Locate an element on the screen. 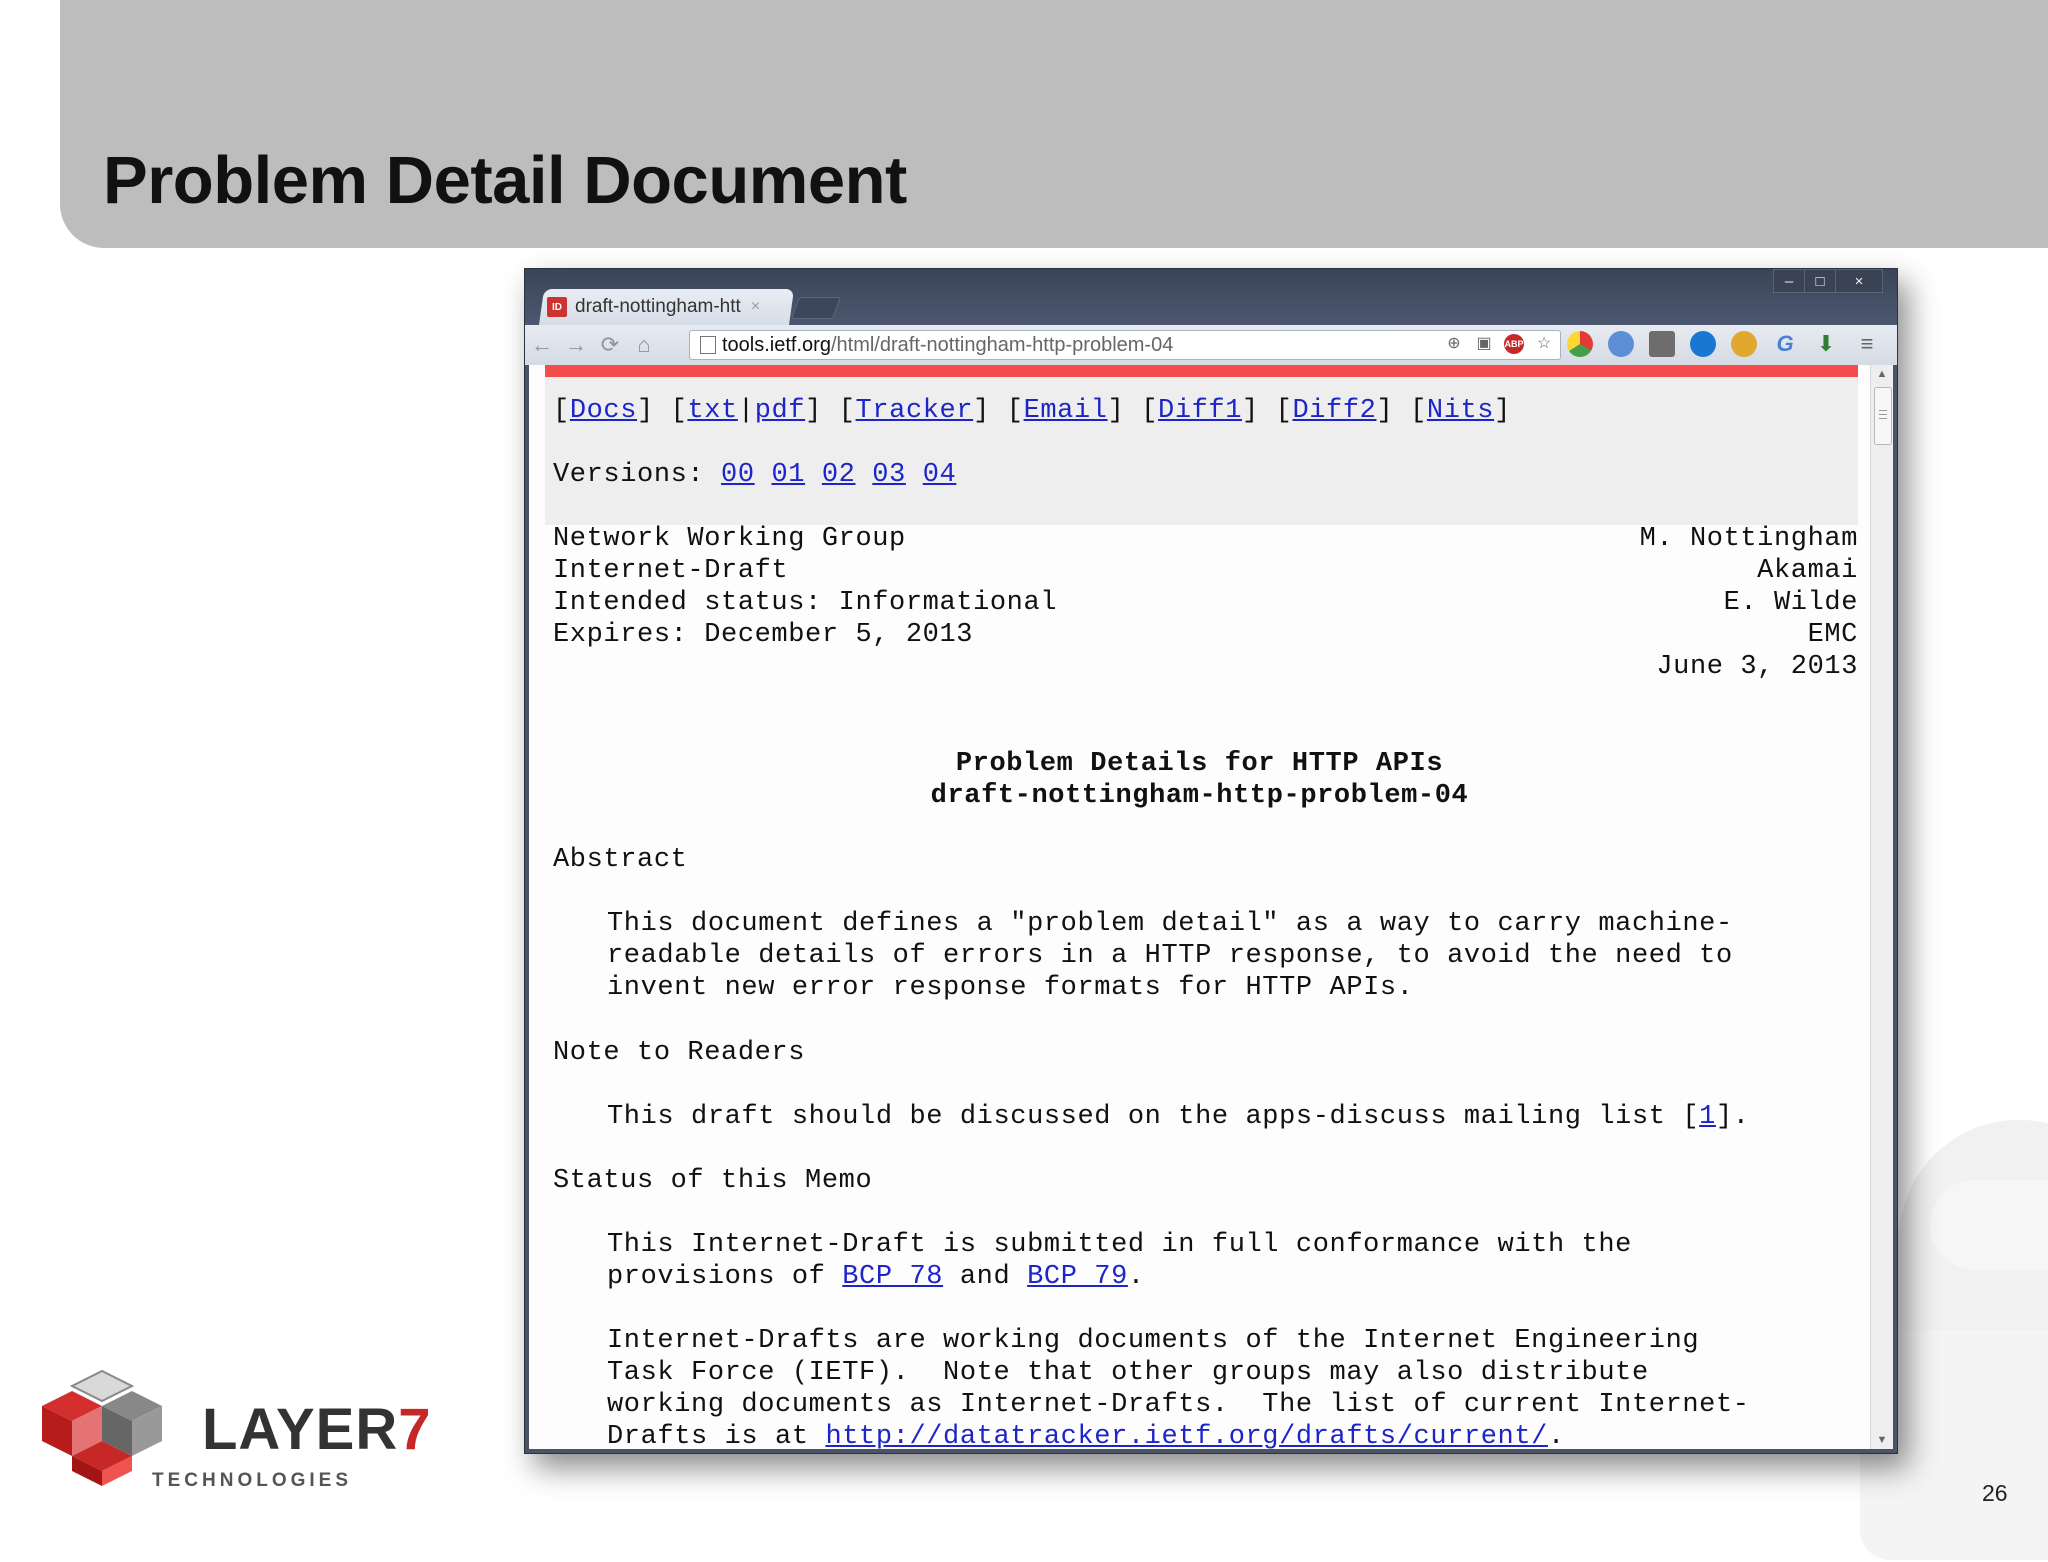 This screenshot has width=2048, height=1562. forward-button: → is located at coordinates (576, 345).